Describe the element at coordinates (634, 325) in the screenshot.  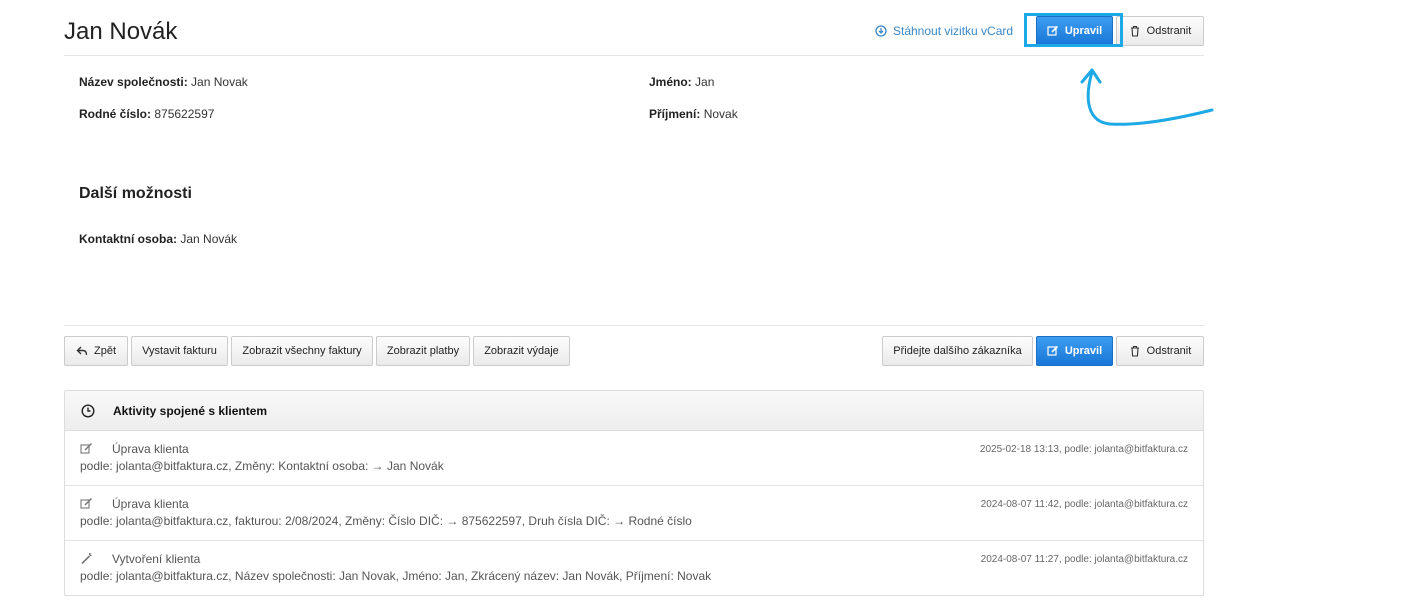
I see `toolbar-divider` at that location.